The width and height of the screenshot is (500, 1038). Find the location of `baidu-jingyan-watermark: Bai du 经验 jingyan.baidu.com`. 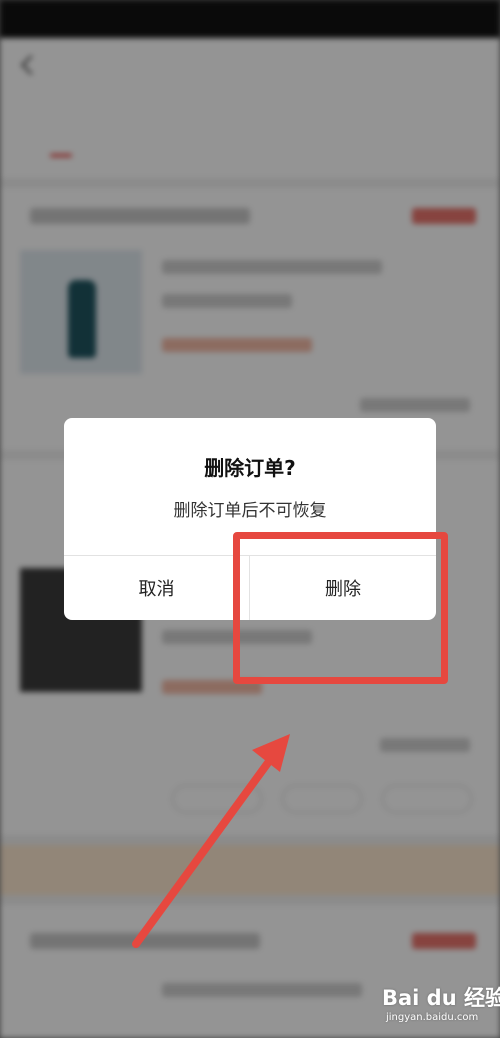

baidu-jingyan-watermark: Bai du 经验 jingyan.baidu.com is located at coordinates (441, 1007).